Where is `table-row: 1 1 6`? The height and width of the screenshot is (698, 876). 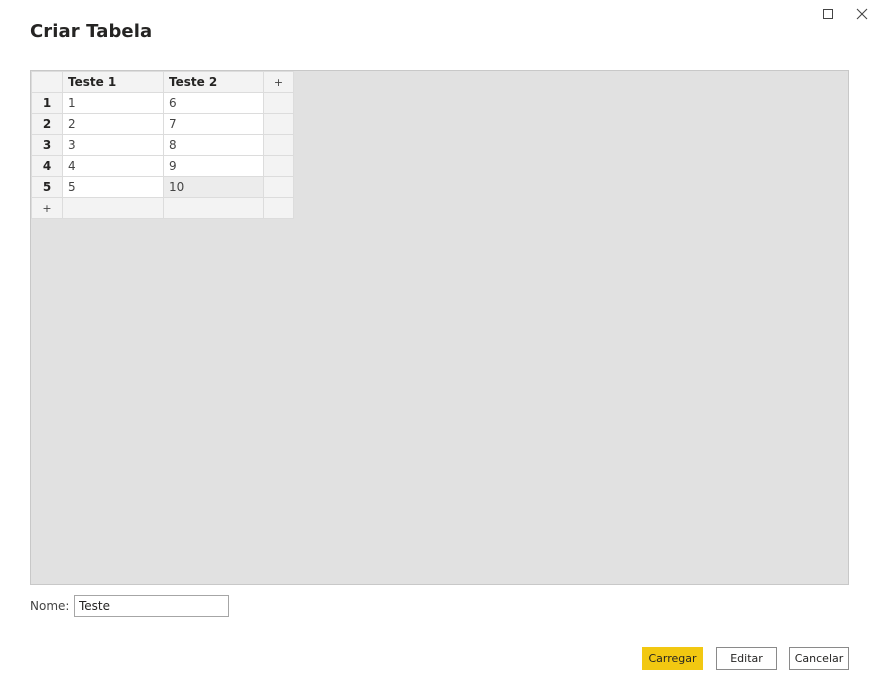 table-row: 1 1 6 is located at coordinates (162, 103).